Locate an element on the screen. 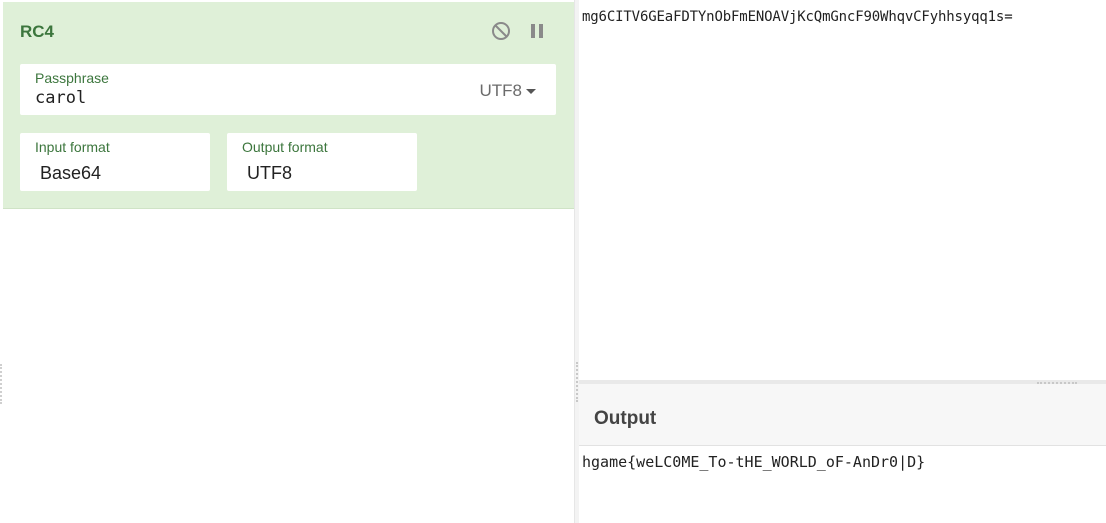 This screenshot has width=1106, height=523. output-header: Output is located at coordinates (842, 415).